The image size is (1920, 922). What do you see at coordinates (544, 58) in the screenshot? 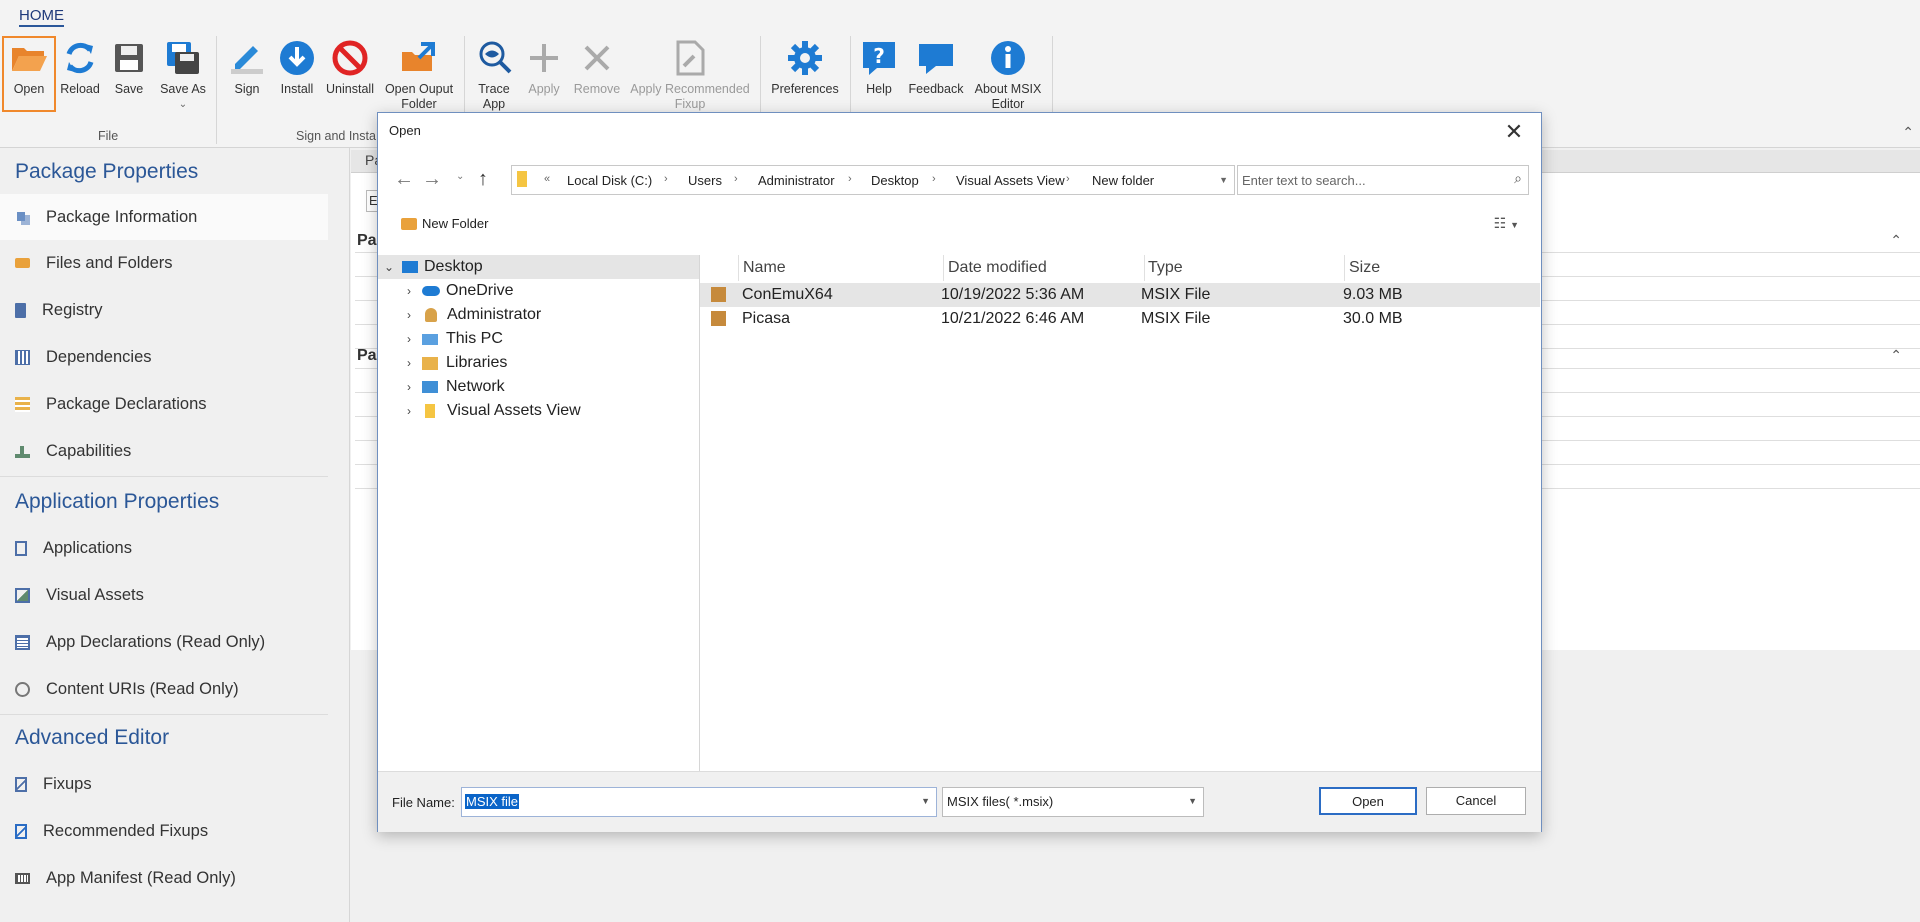
I see `plus-icon` at bounding box center [544, 58].